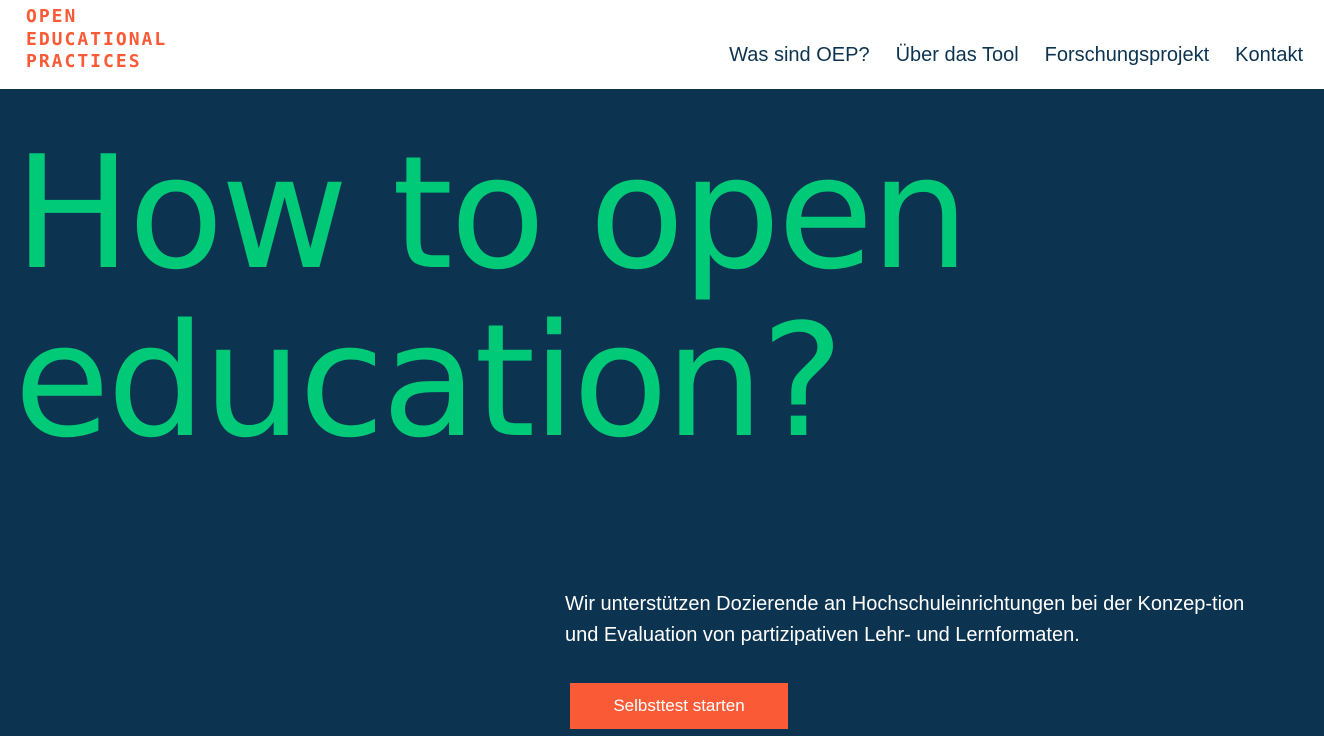 The width and height of the screenshot is (1324, 736). I want to click on nav-link-was-sind-oep: Was sind OEP?, so click(799, 55).